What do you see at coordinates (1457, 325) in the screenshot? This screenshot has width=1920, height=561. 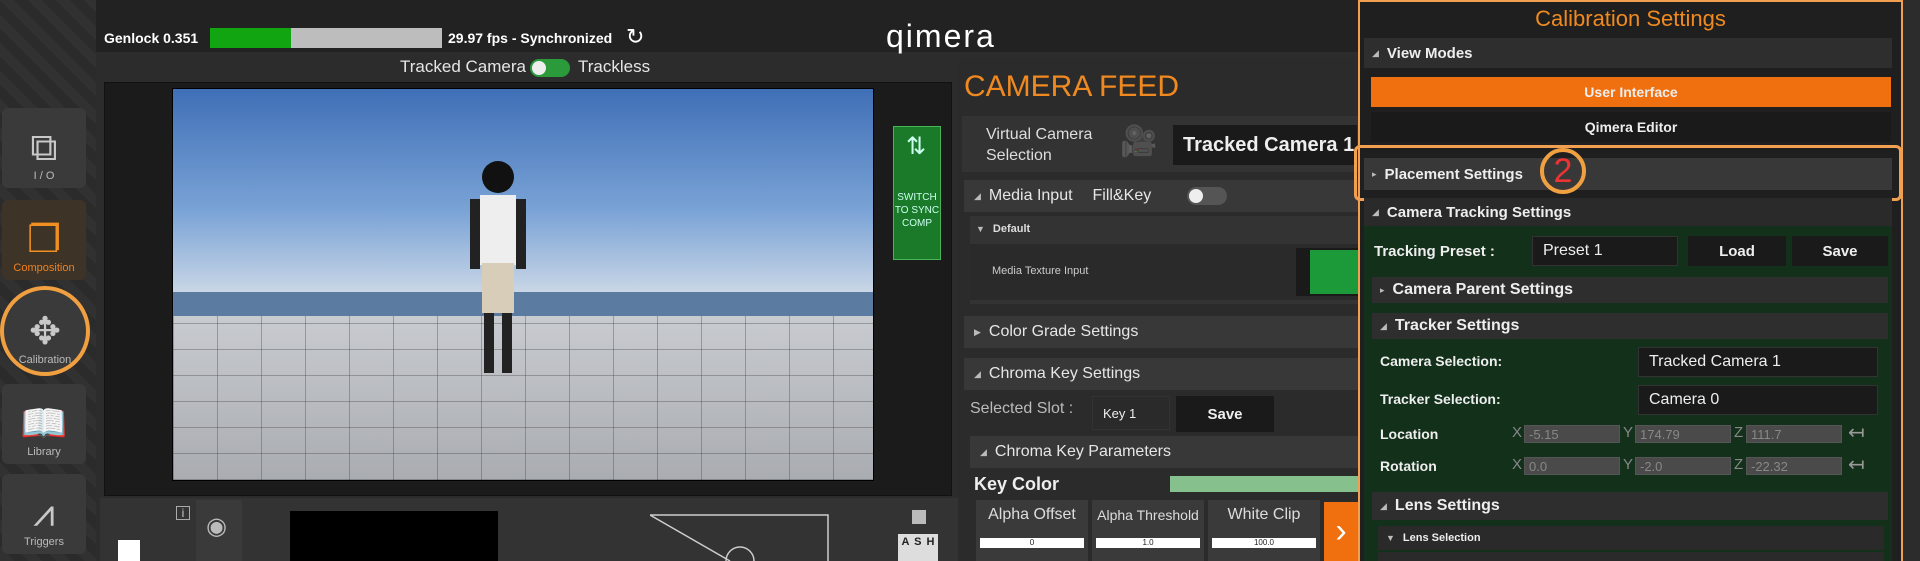 I see `tracker-settings-label: Tracker Settings` at bounding box center [1457, 325].